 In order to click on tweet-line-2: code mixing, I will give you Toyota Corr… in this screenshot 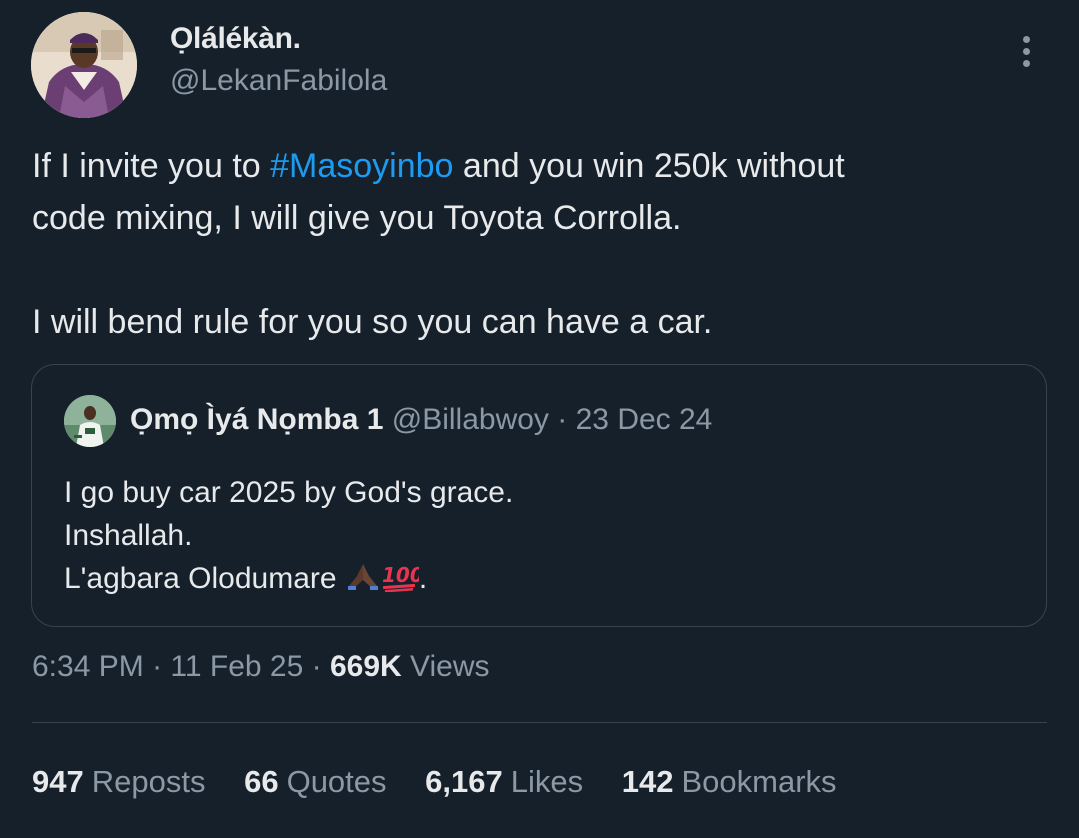, I will do `click(357, 218)`.